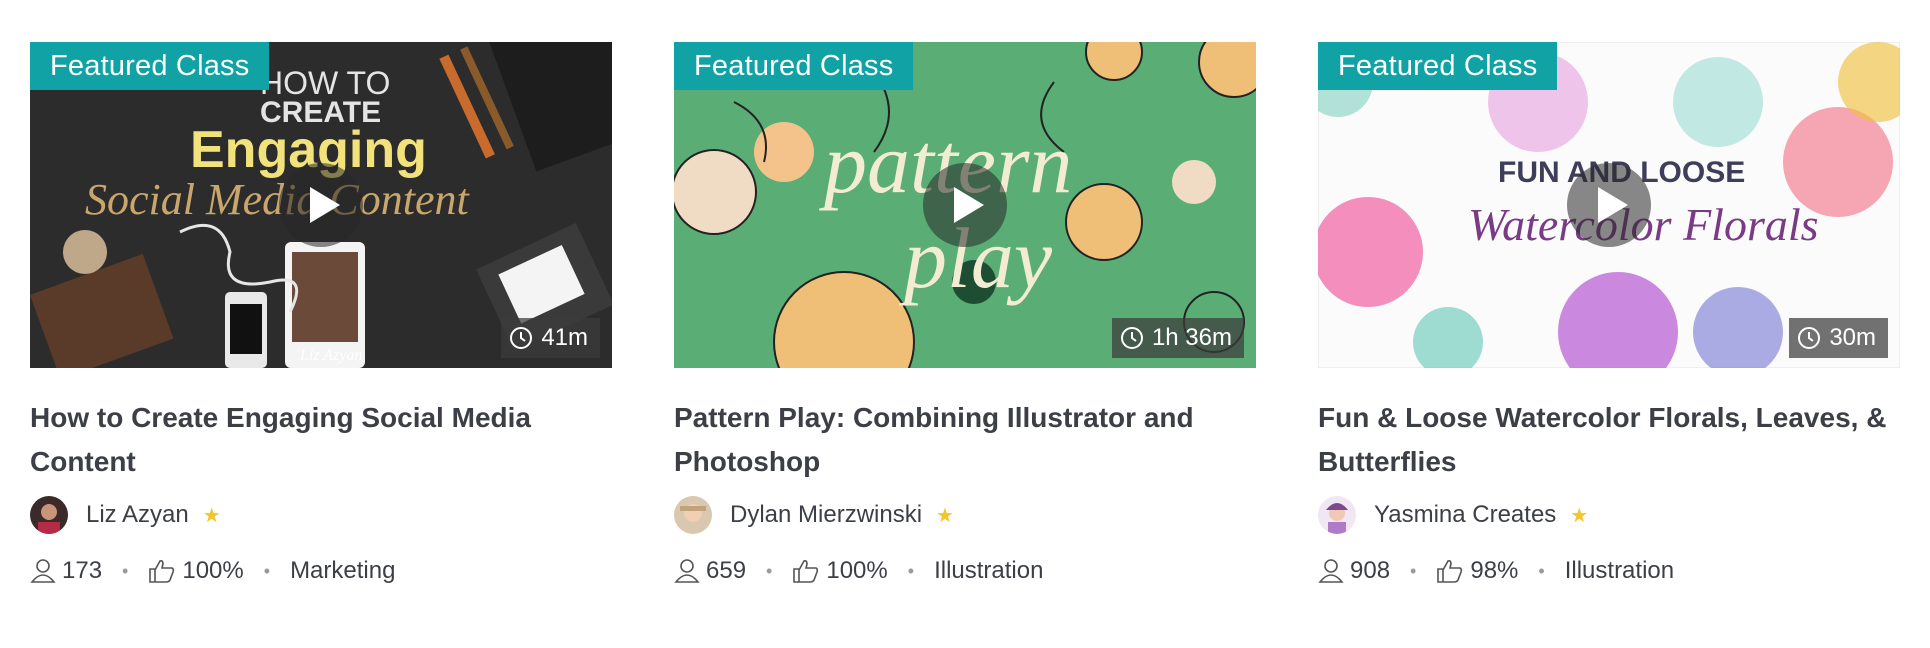 The height and width of the screenshot is (648, 1930). What do you see at coordinates (934, 417) in the screenshot?
I see `class-title-line: Pattern Play: Combining Illustrator and` at bounding box center [934, 417].